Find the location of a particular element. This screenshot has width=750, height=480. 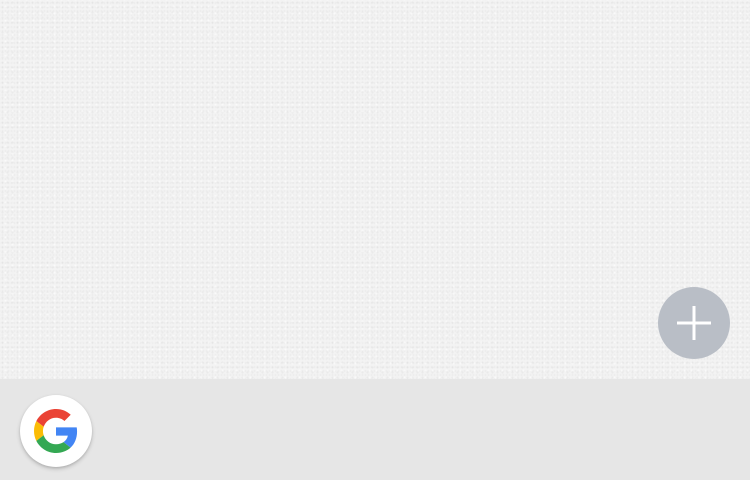

google-search-button is located at coordinates (56, 431).